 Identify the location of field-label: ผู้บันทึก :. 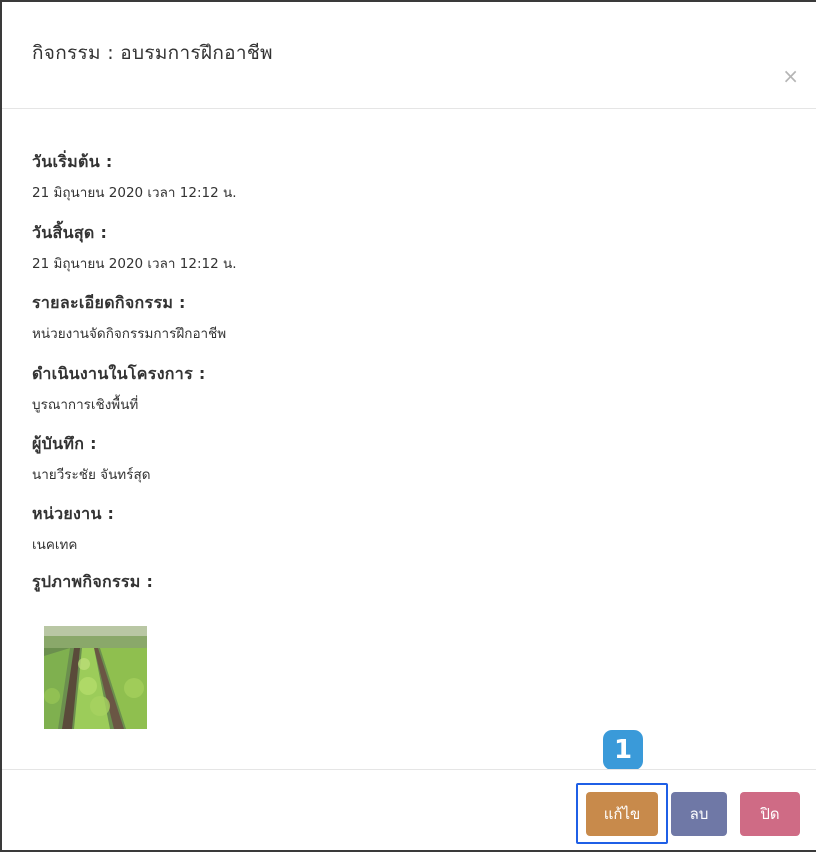
(64, 443).